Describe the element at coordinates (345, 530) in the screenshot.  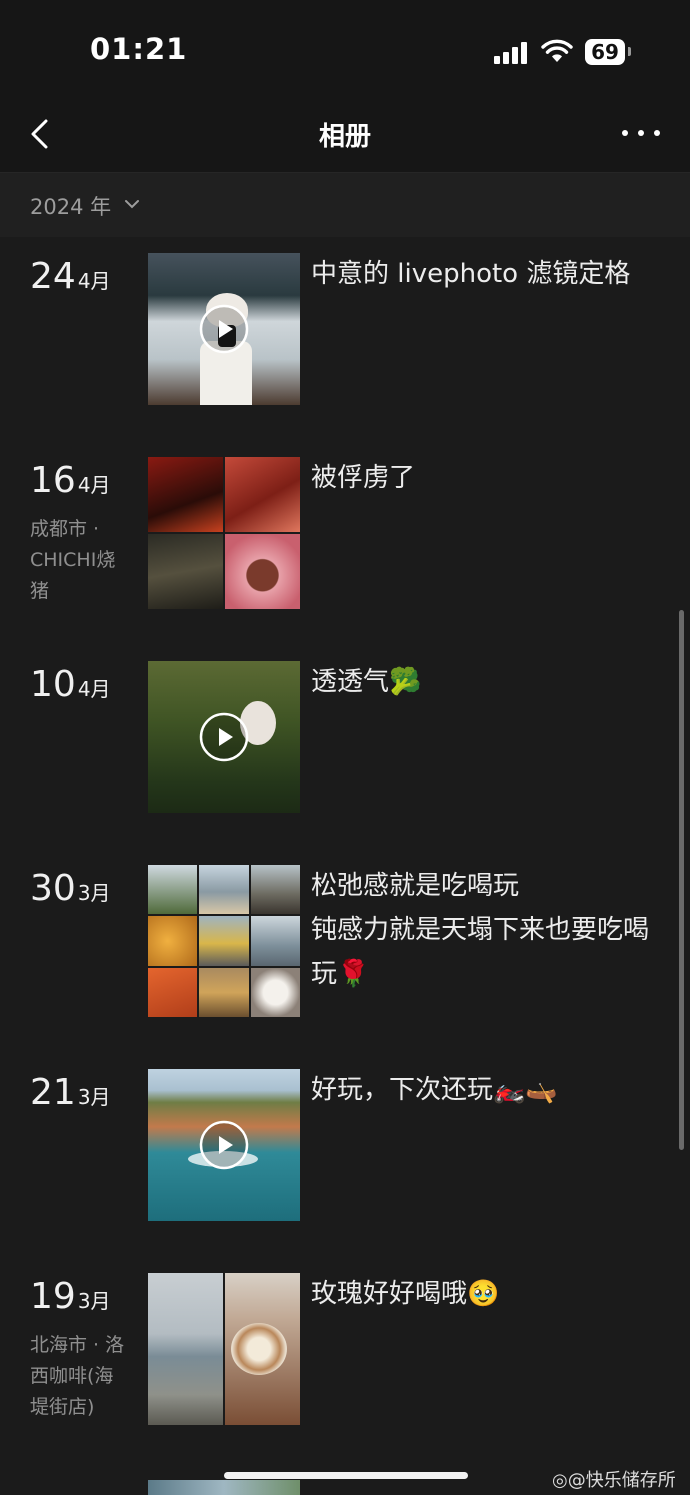
I see `album-entry: 16 4月 成都市 · CHICHI烧猪 被俘虏了` at that location.